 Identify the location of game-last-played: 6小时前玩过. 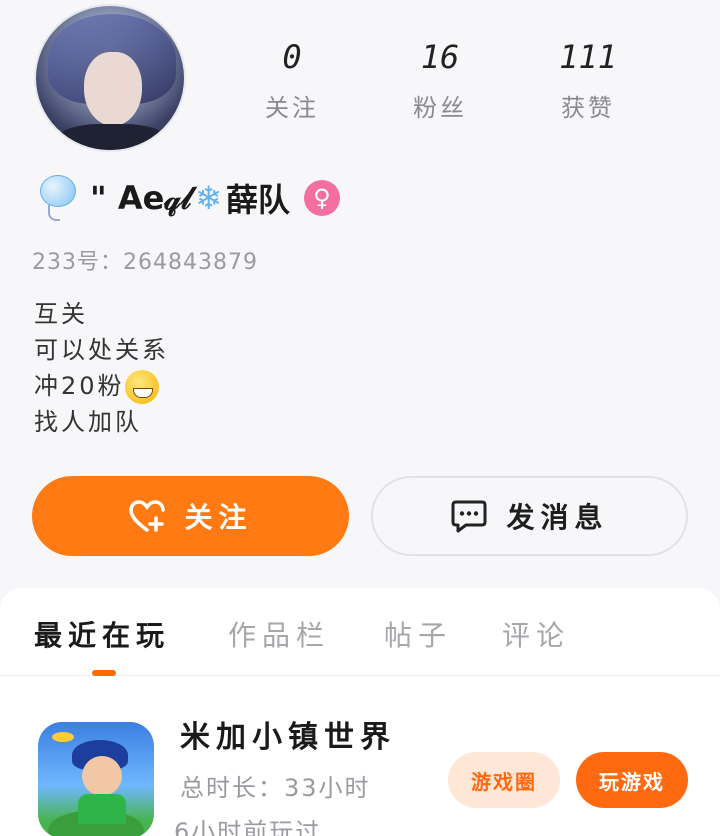
(248, 827).